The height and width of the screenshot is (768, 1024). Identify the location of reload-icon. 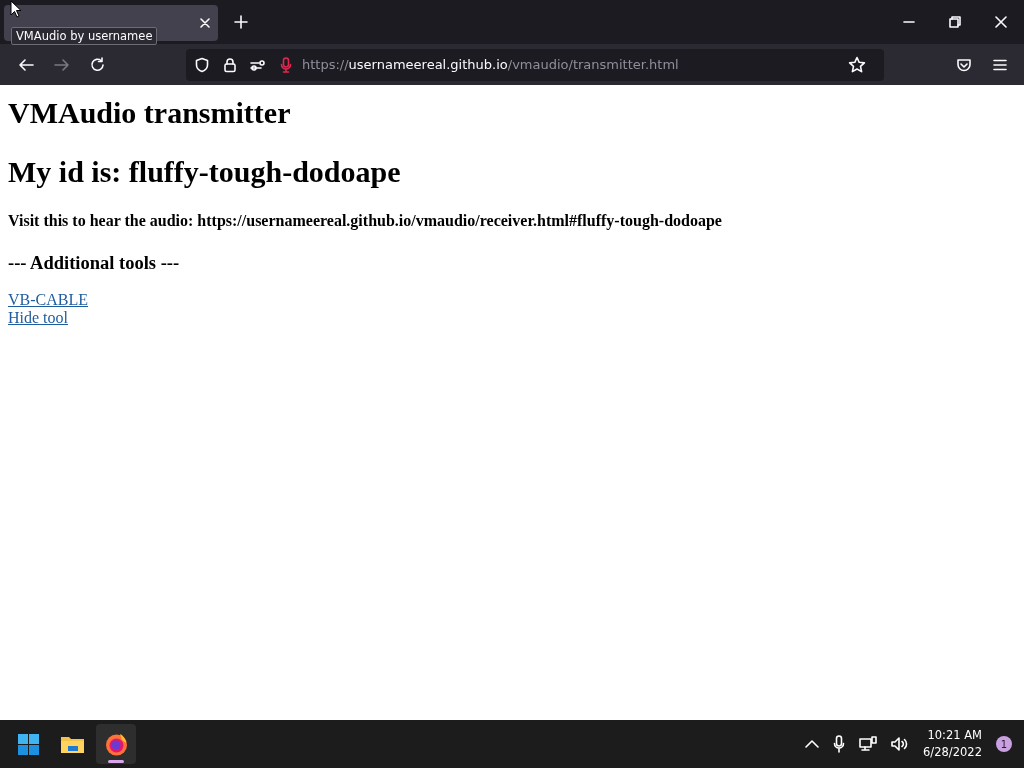
(98, 64).